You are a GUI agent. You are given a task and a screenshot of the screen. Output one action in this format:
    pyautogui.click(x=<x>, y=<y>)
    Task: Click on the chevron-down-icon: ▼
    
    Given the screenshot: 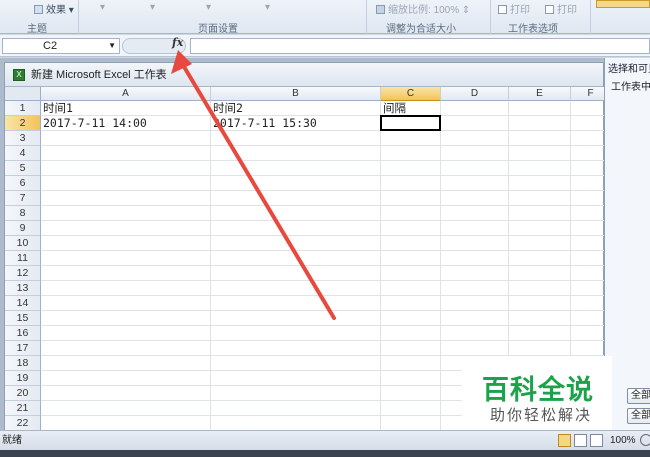 What is the action you would take?
    pyautogui.click(x=112, y=46)
    